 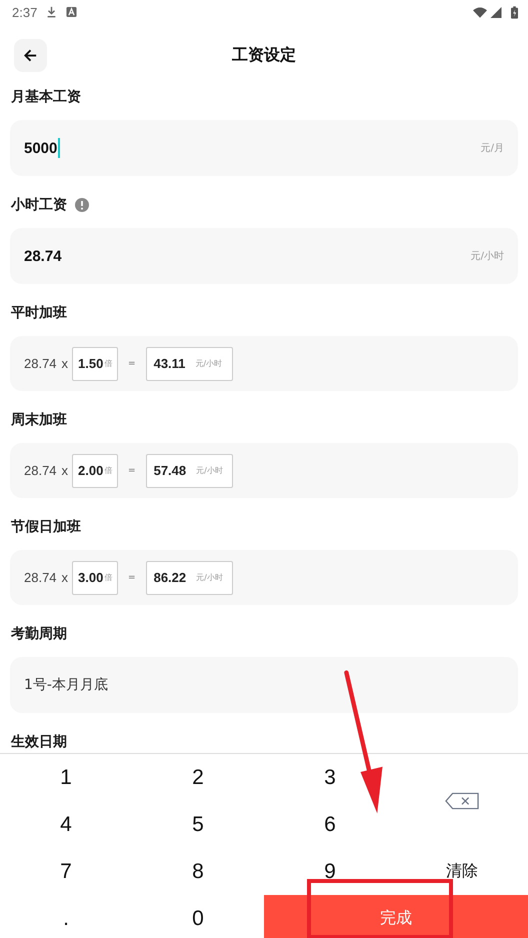 I want to click on wifi-icon, so click(x=480, y=12).